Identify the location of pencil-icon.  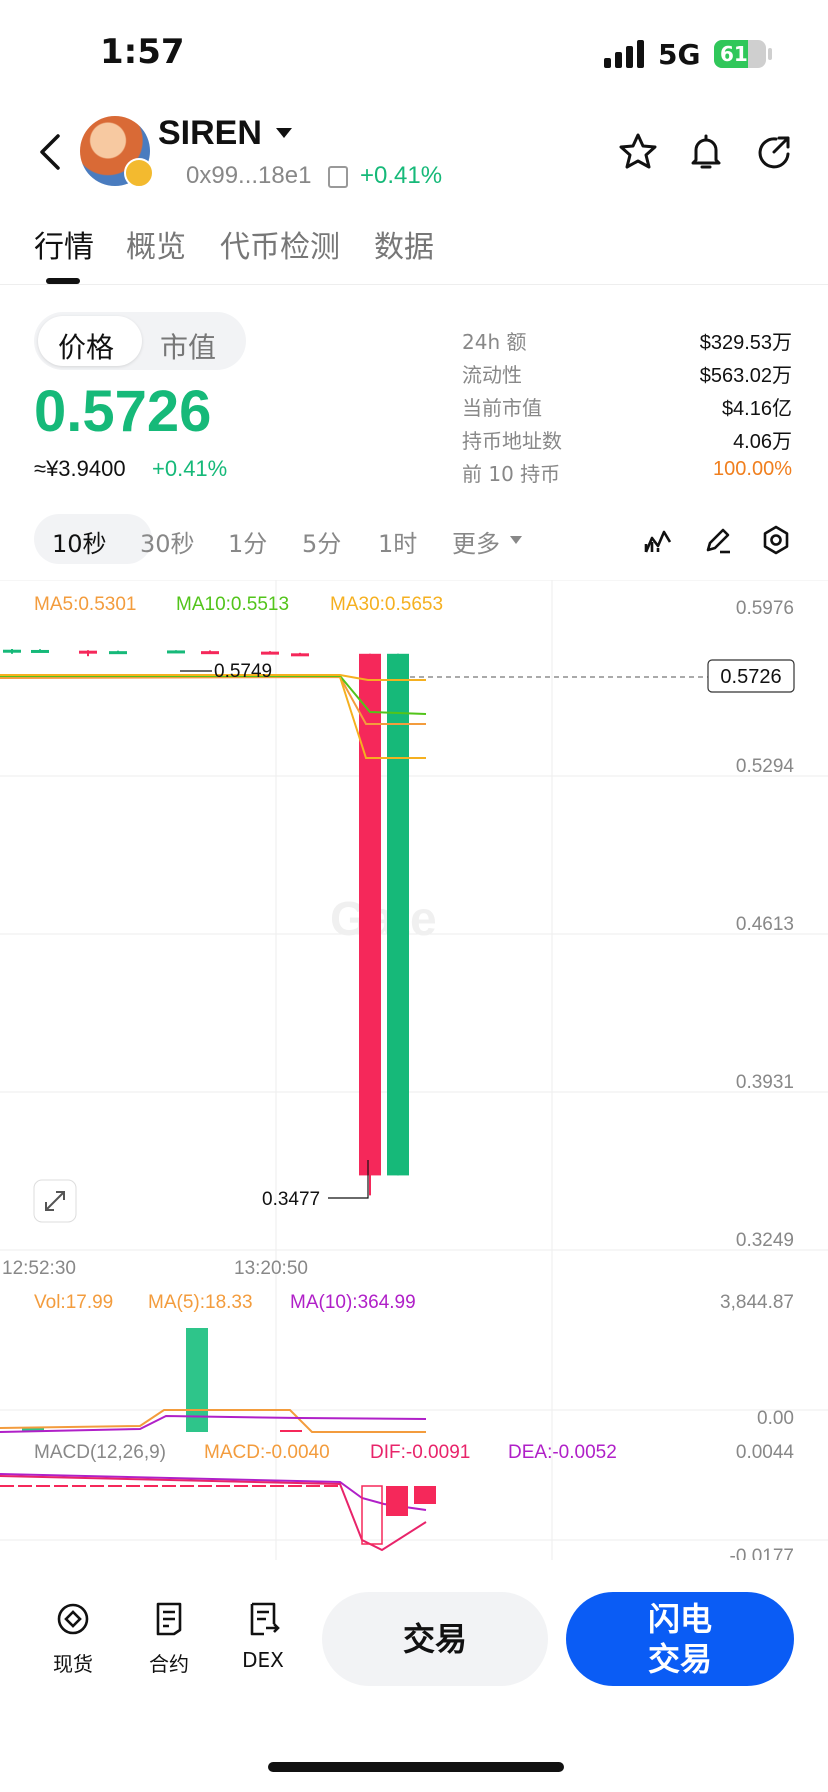
(718, 540).